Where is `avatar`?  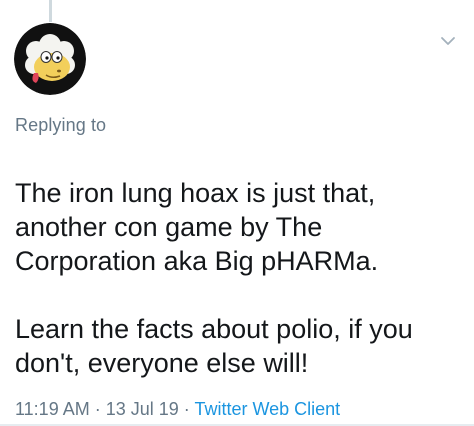 avatar is located at coordinates (50, 59).